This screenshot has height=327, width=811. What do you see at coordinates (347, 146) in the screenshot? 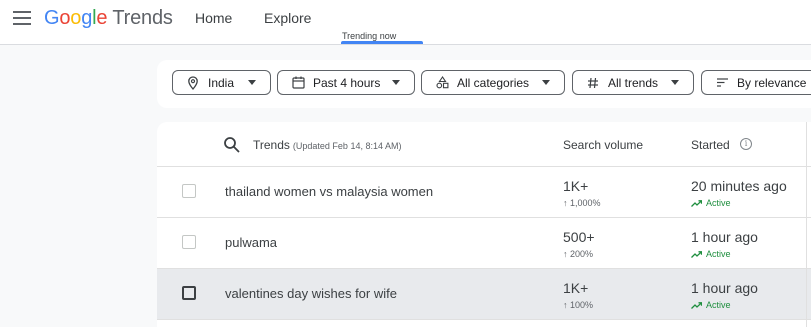
I see `updated-timestamp: (Updated Feb 14, 8:14 AM)` at bounding box center [347, 146].